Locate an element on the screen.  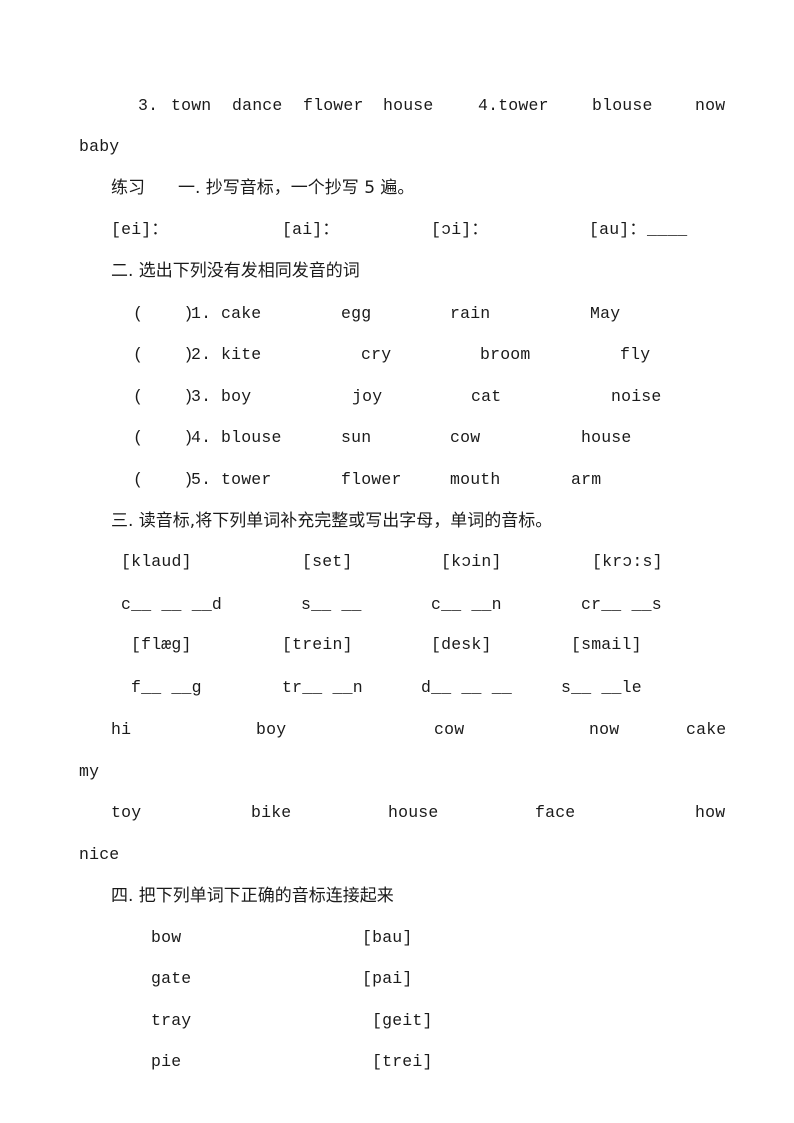
phonetic: [klaud] is located at coordinates (156, 561).